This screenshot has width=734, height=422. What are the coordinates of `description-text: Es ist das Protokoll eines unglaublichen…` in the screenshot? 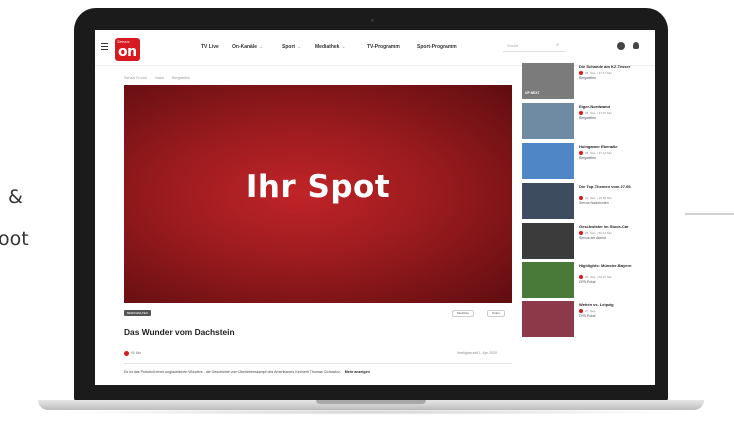 It's located at (232, 372).